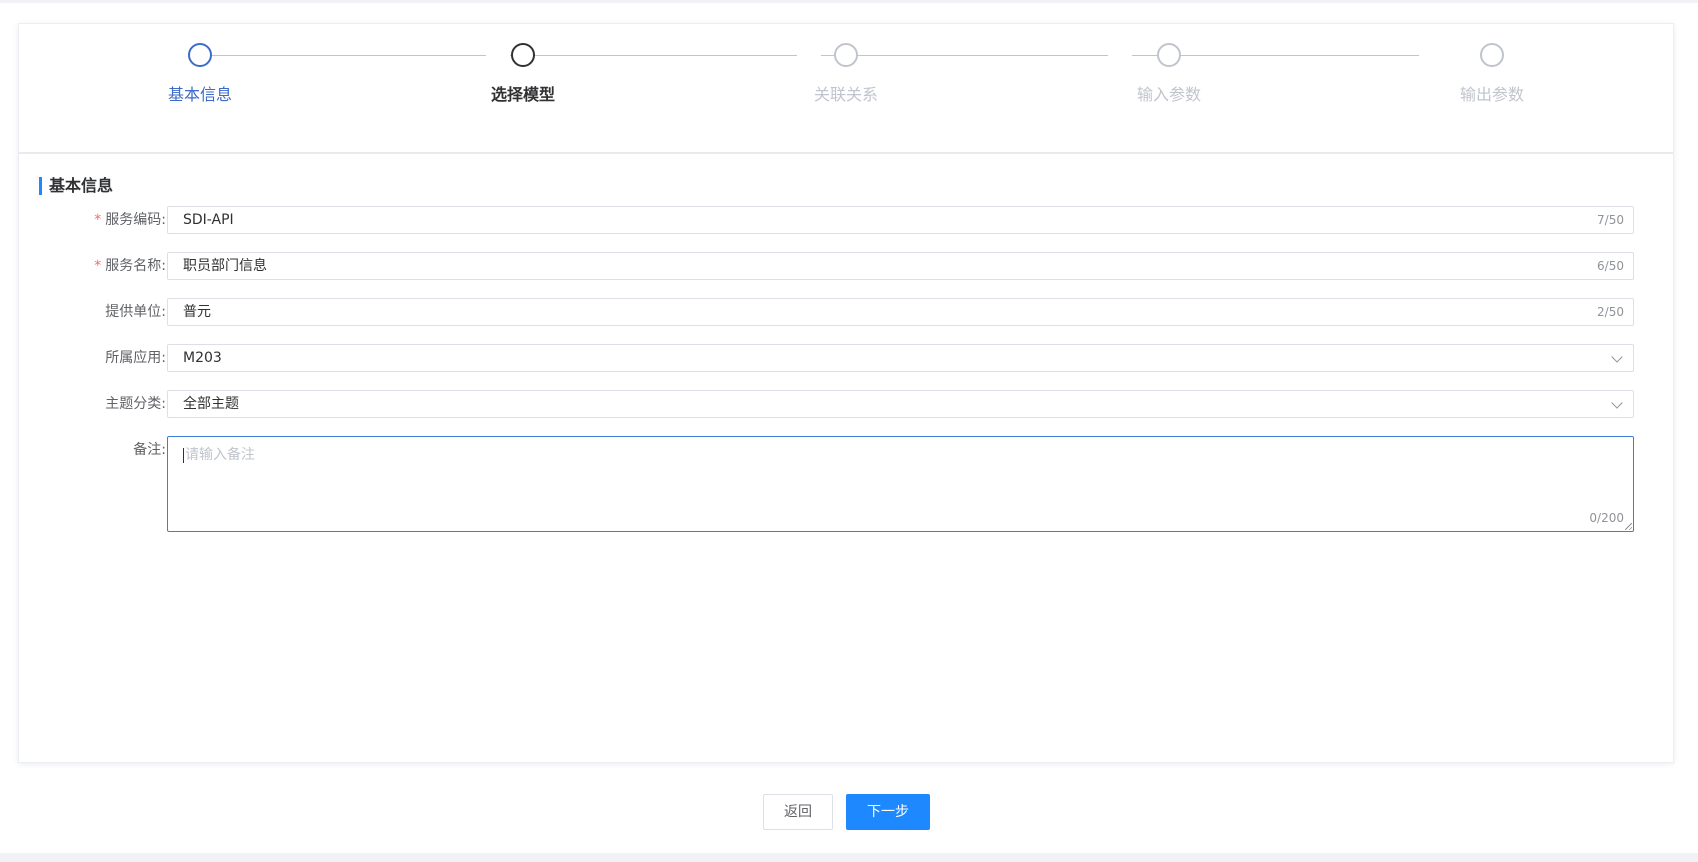 The width and height of the screenshot is (1698, 862). I want to click on step-output-params: 输出参数, so click(1492, 74).